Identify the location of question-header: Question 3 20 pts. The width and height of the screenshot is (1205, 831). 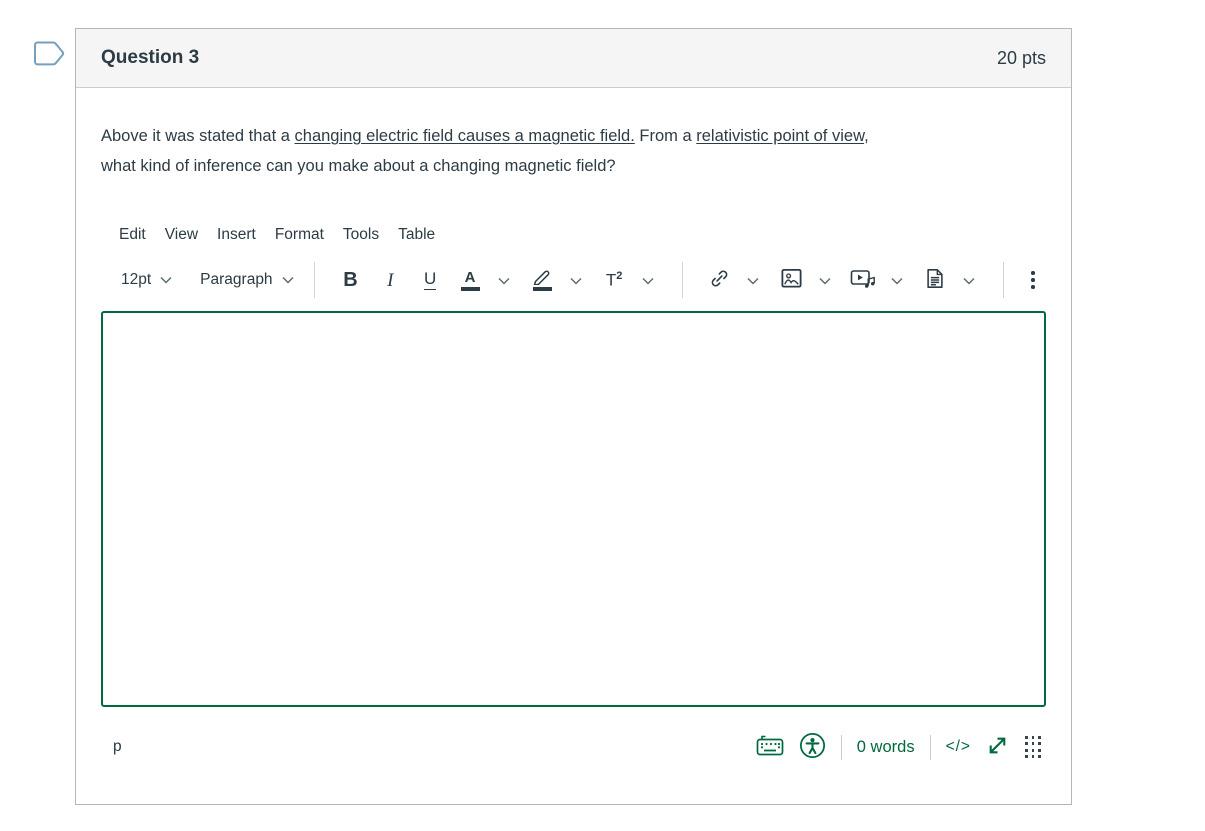
(573, 58).